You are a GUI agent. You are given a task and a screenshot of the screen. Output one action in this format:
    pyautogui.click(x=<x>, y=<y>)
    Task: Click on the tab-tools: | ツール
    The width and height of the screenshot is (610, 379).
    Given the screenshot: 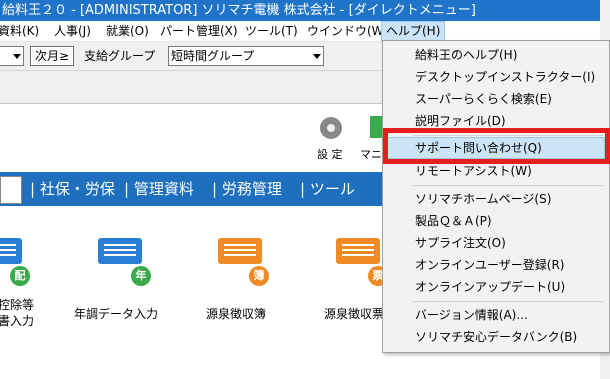 What is the action you would take?
    pyautogui.click(x=327, y=189)
    